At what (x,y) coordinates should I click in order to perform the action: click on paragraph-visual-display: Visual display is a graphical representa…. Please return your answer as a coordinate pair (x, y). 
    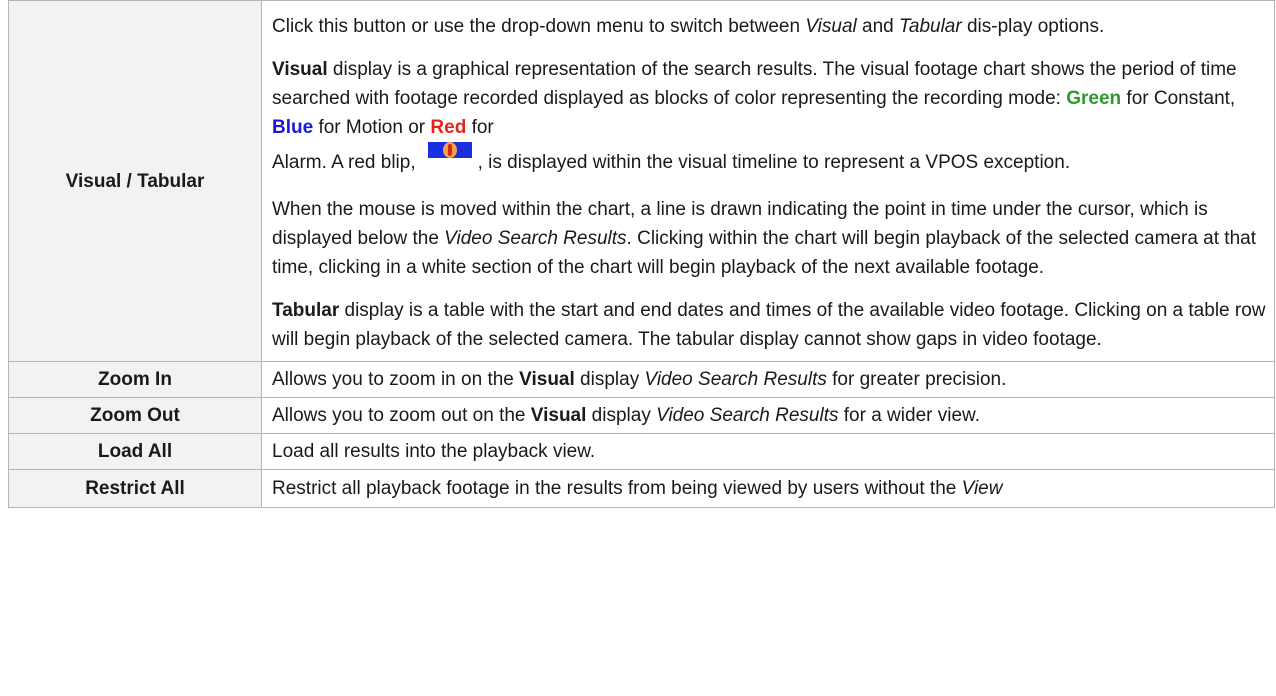
    Looking at the image, I should click on (754, 116).